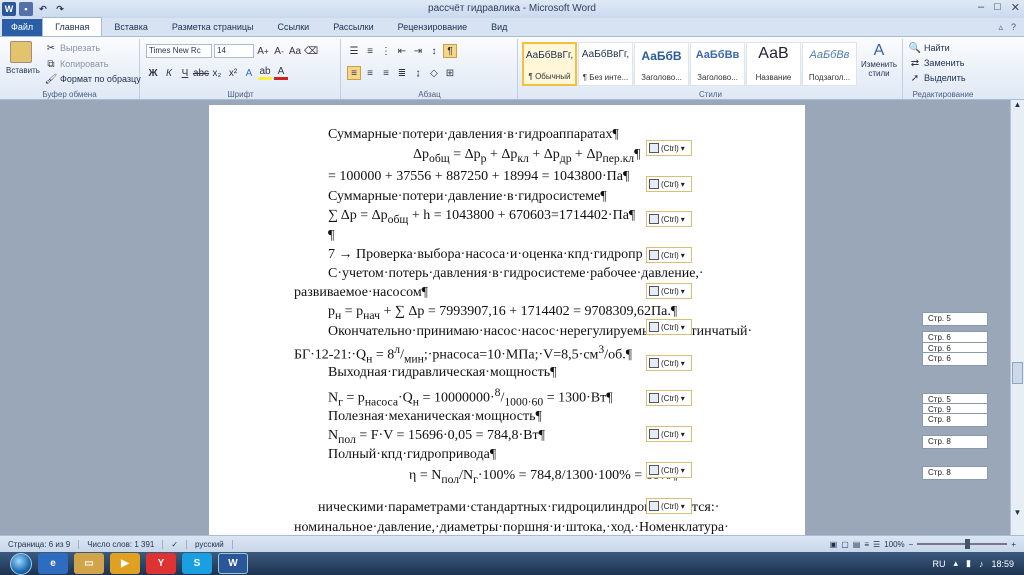 The width and height of the screenshot is (1024, 575). What do you see at coordinates (879, 60) in the screenshot?
I see `change-styles-button: A Изменить стили` at bounding box center [879, 60].